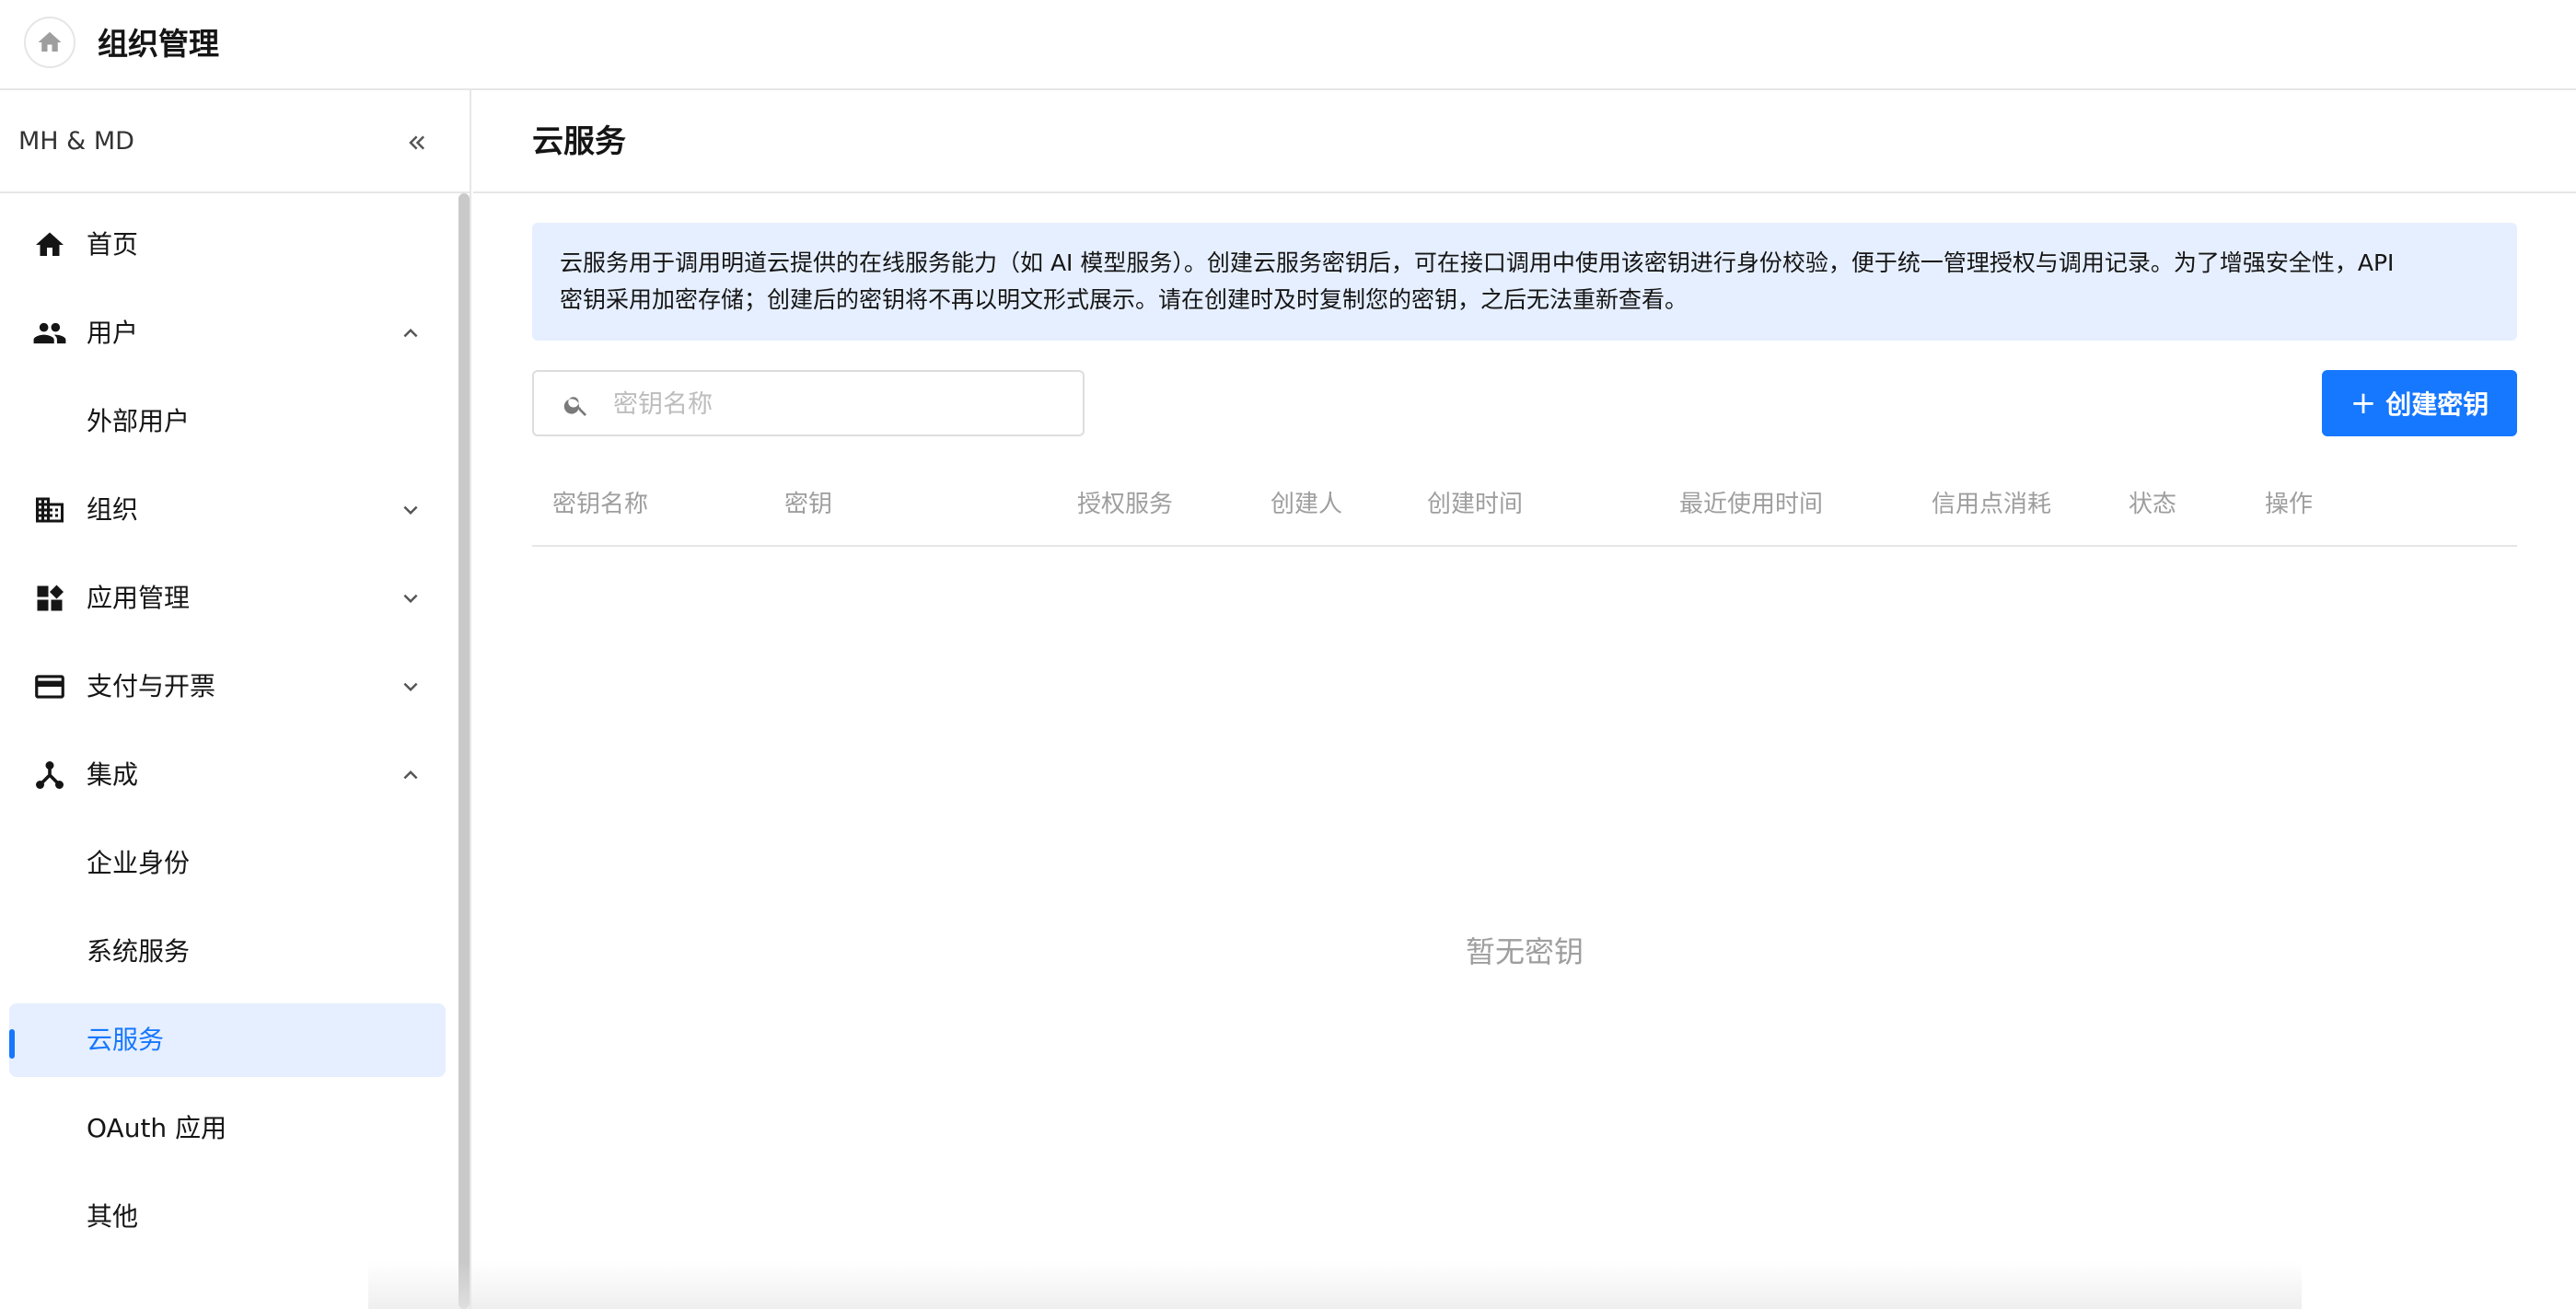 The width and height of the screenshot is (2576, 1309). What do you see at coordinates (1475, 504) in the screenshot?
I see `column-header: 创建时间` at bounding box center [1475, 504].